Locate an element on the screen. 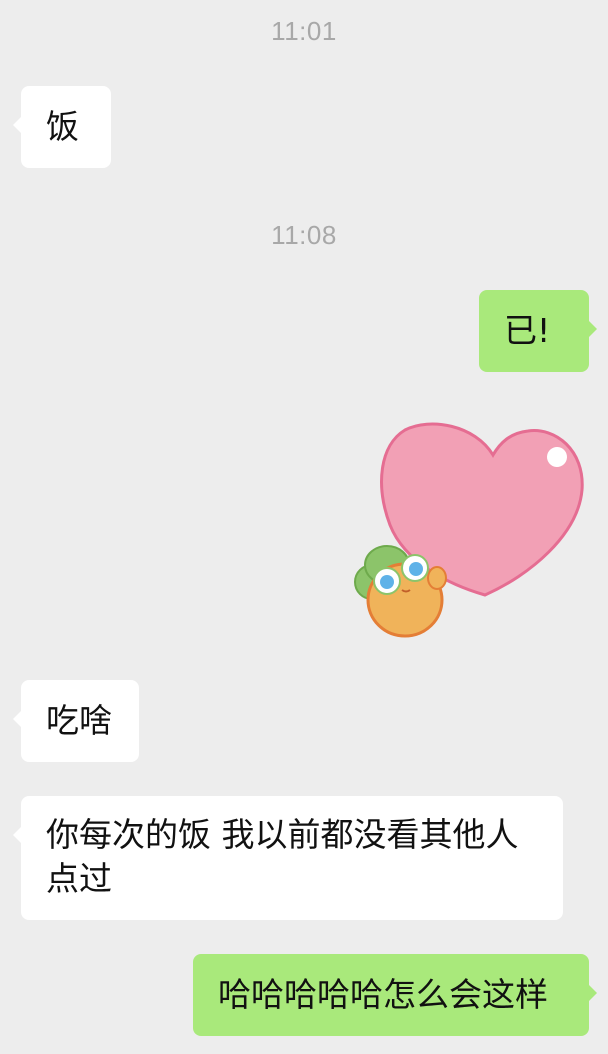  message-bubble-incoming: 你每次的饭 我以前都没看其他人点过 is located at coordinates (288, 858).